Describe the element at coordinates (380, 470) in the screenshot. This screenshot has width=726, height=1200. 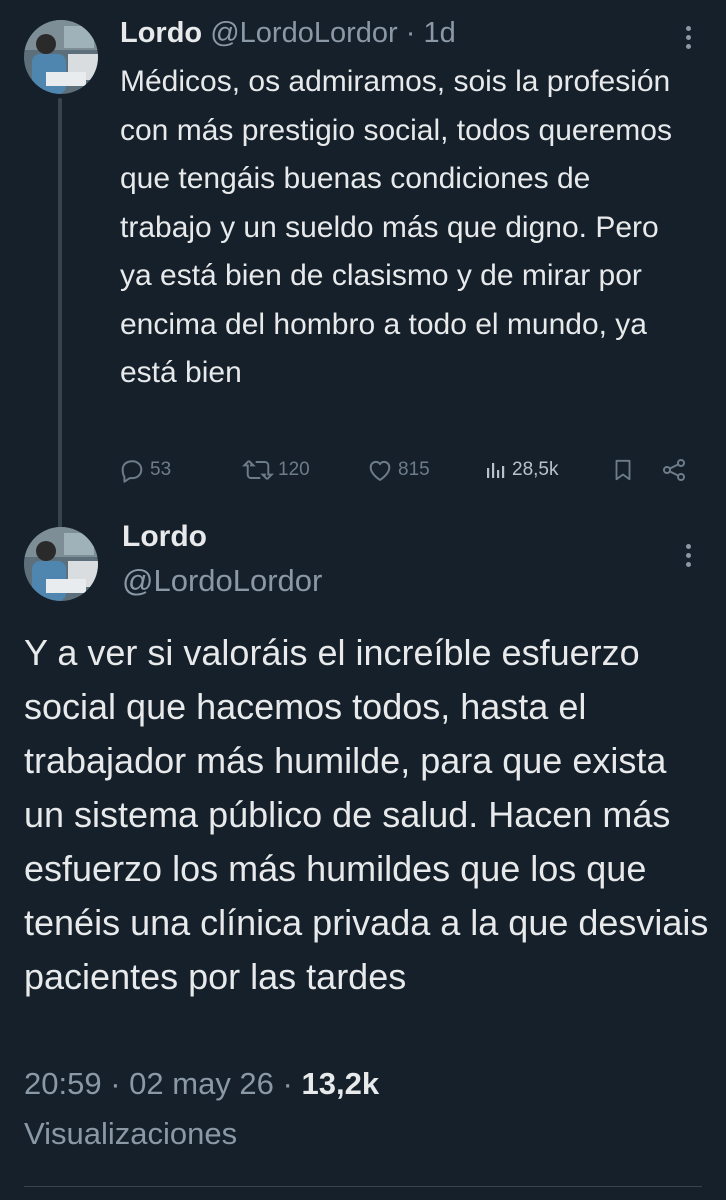
I see `heart-icon` at that location.